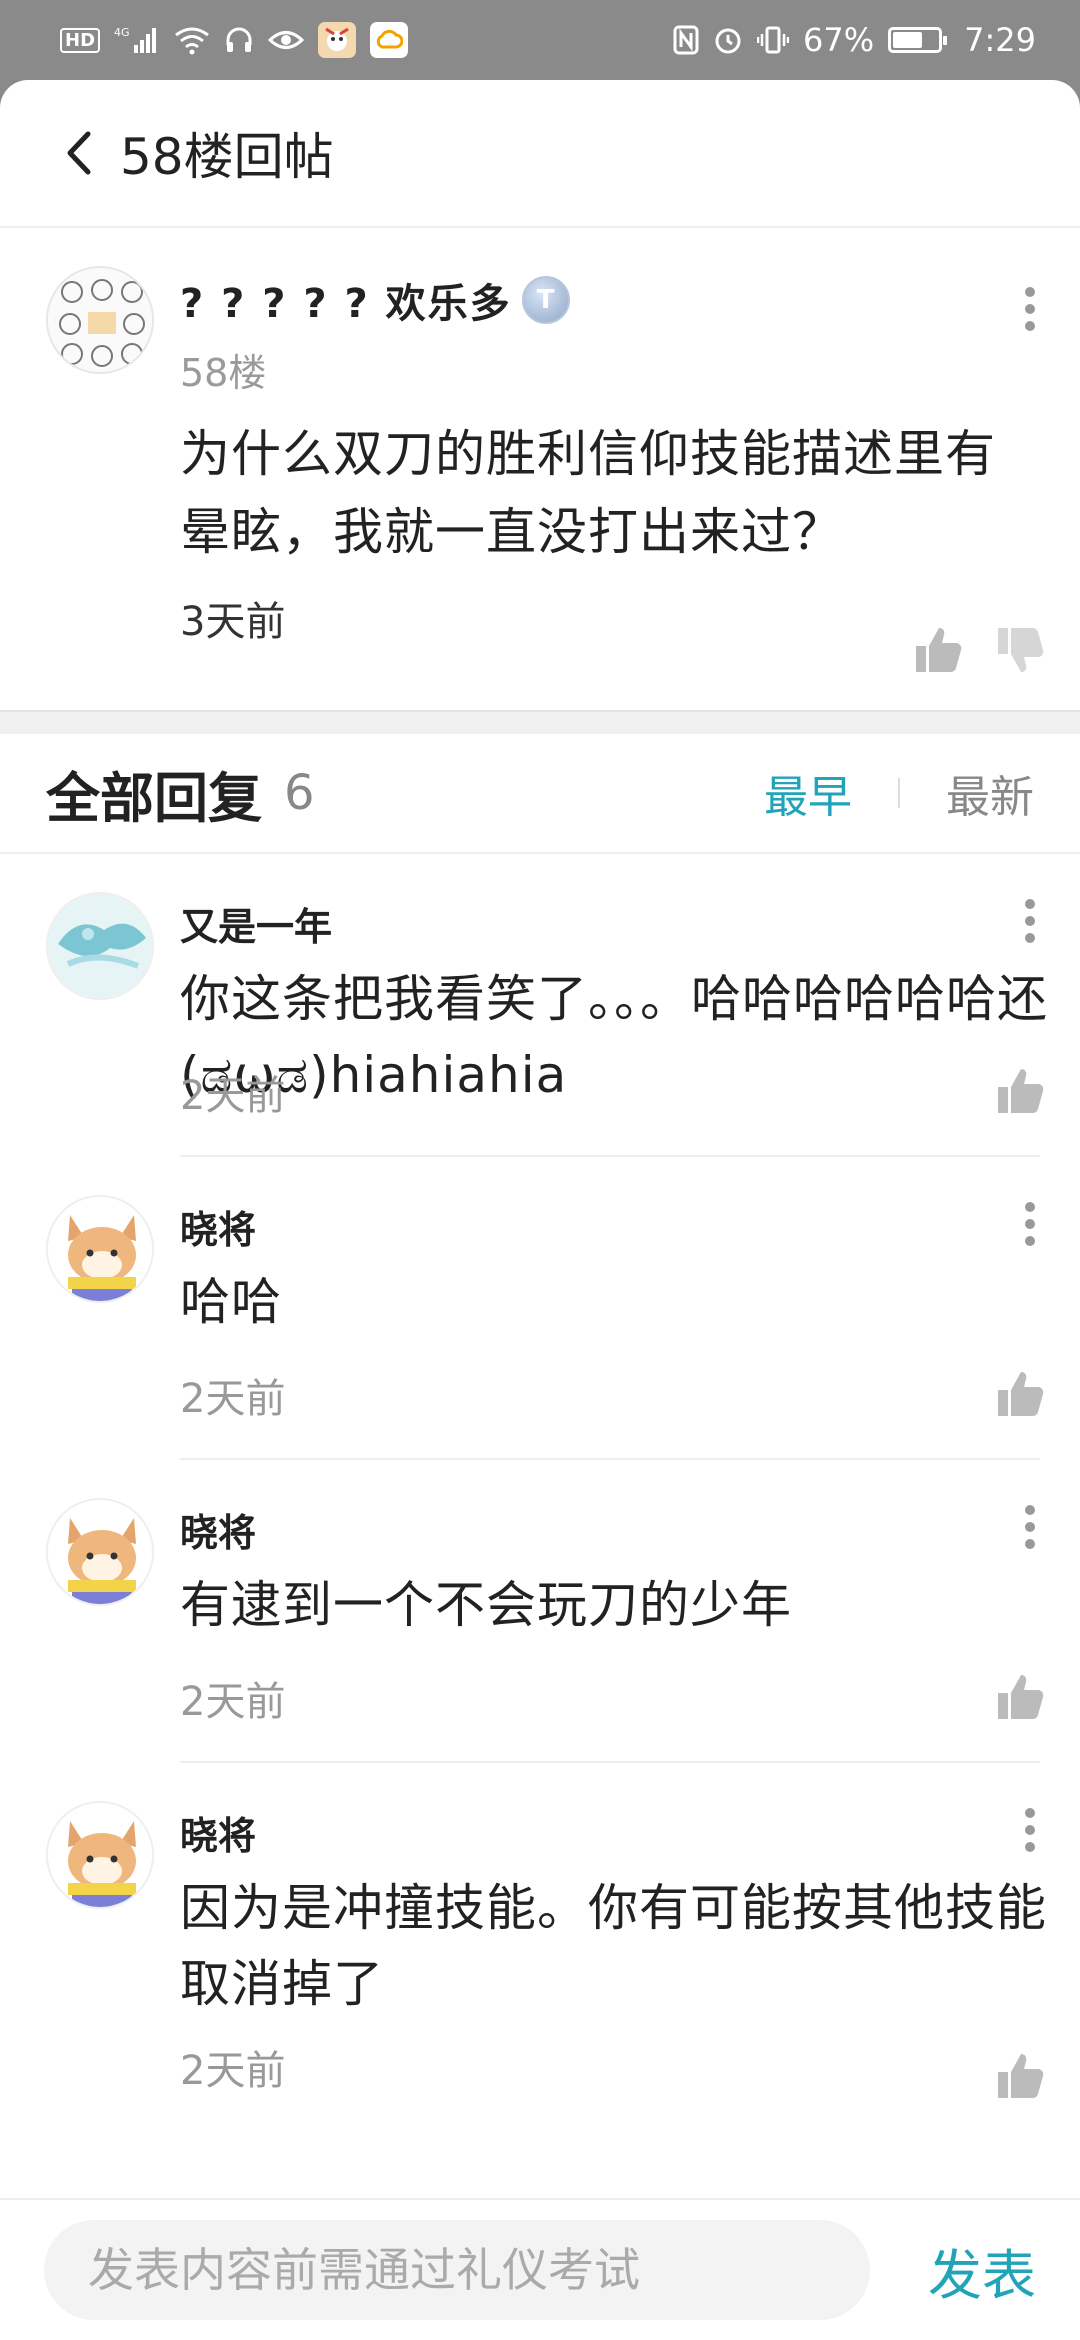 The height and width of the screenshot is (2340, 1080). Describe the element at coordinates (773, 40) in the screenshot. I see `vibrate-icon` at that location.